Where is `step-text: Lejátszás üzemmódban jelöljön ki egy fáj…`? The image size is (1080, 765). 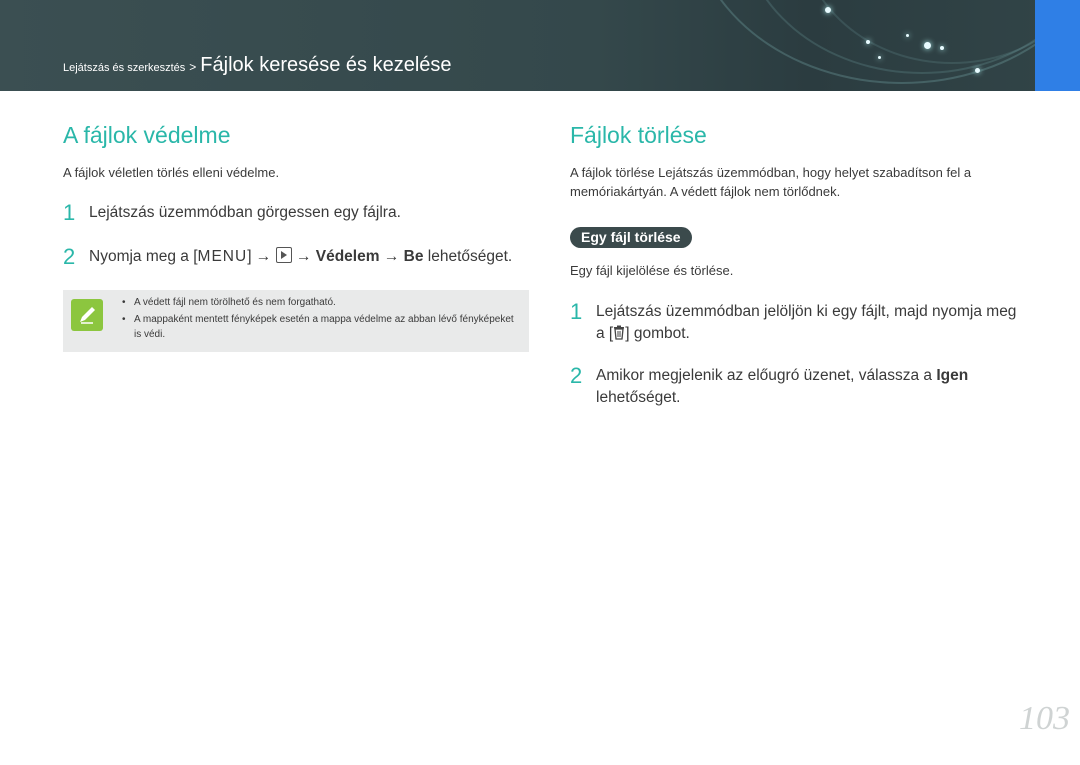 step-text: Lejátszás üzemmódban jelöljön ki egy fáj… is located at coordinates (806, 324).